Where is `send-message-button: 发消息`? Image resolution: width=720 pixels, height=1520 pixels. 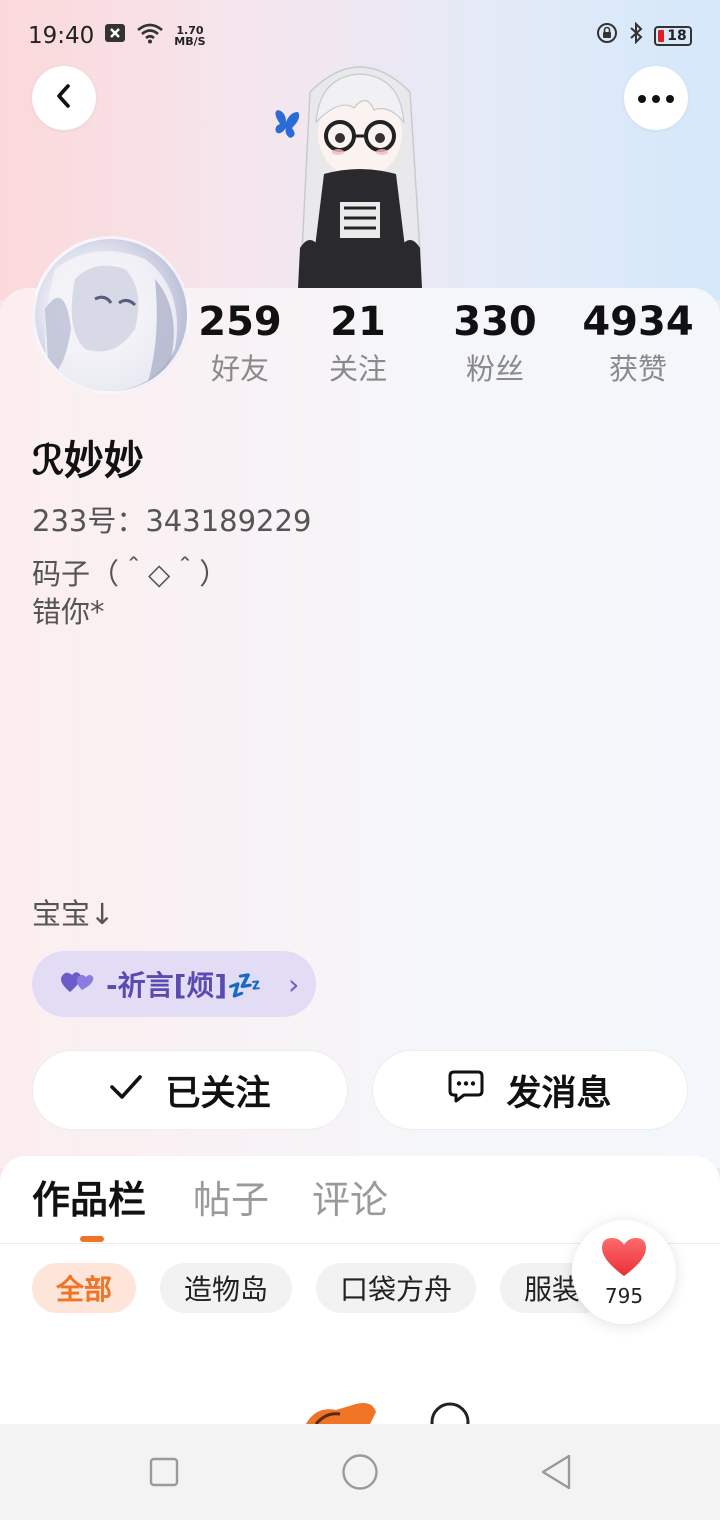 send-message-button: 发消息 is located at coordinates (530, 1090).